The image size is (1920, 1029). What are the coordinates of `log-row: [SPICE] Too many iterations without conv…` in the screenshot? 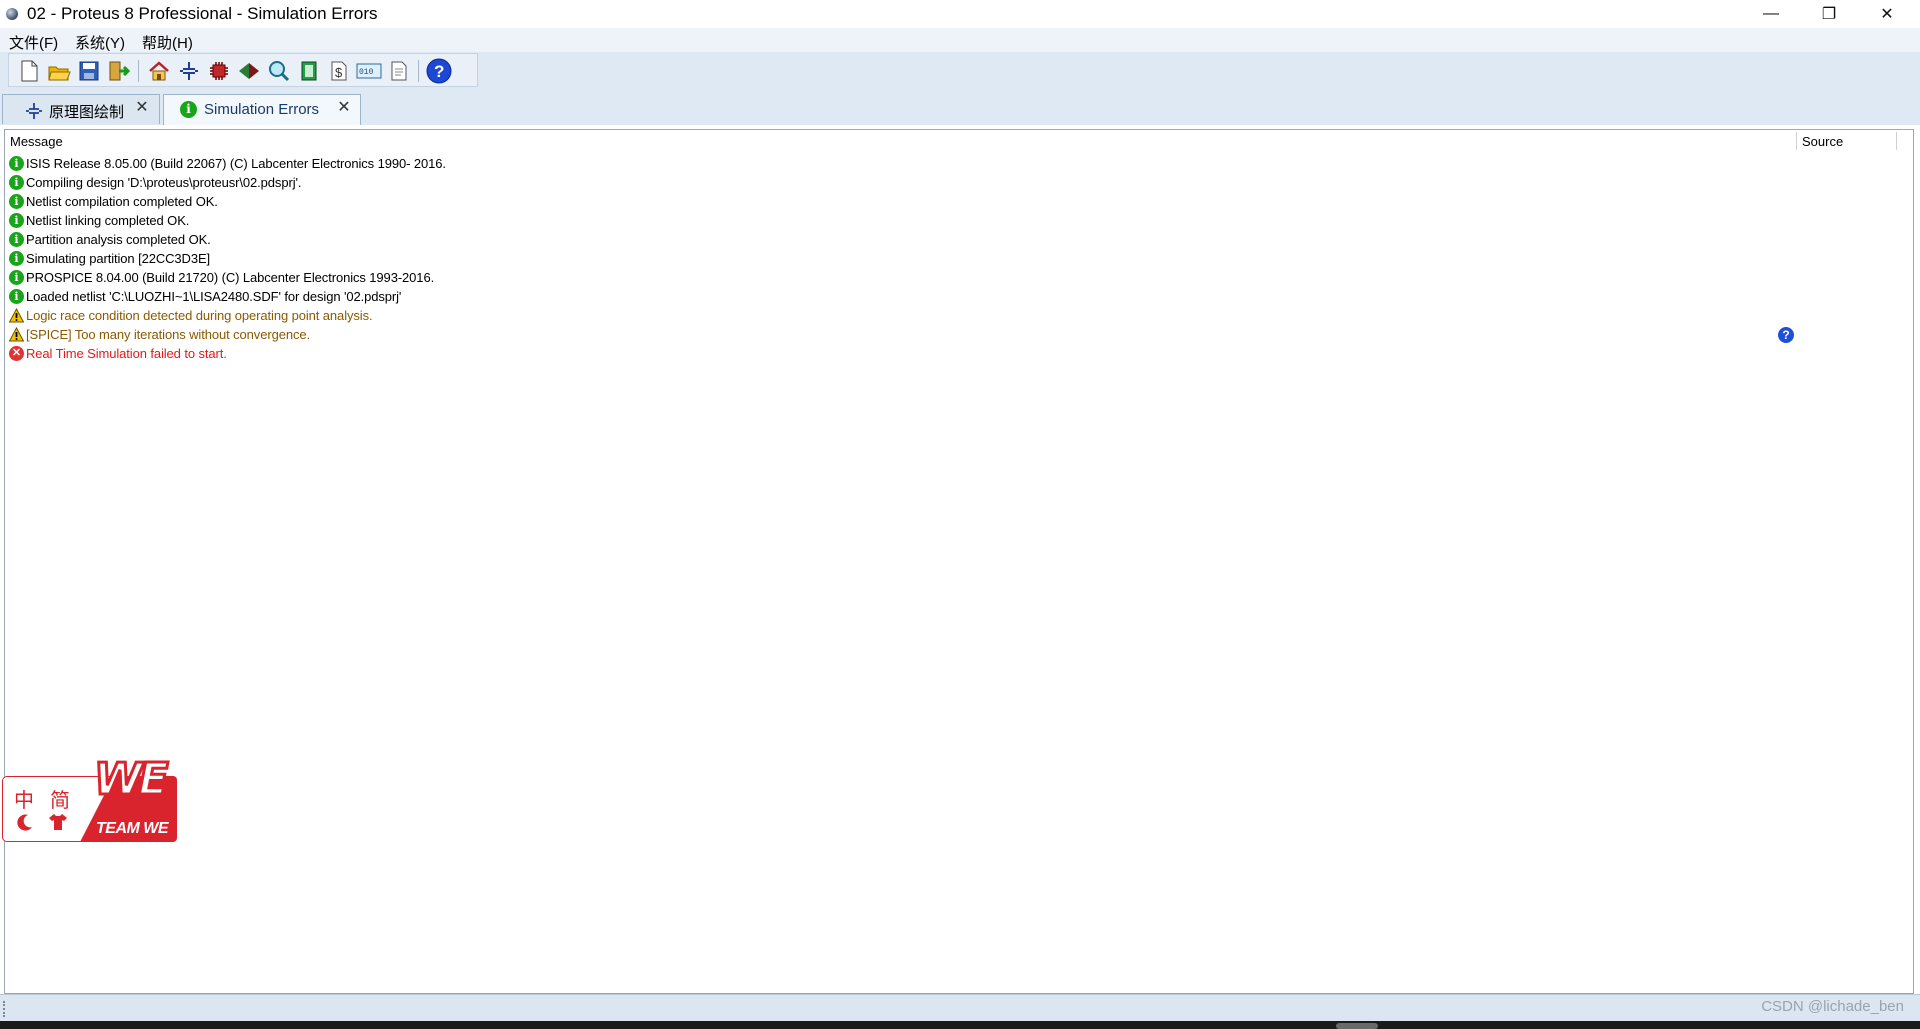 It's located at (899, 334).